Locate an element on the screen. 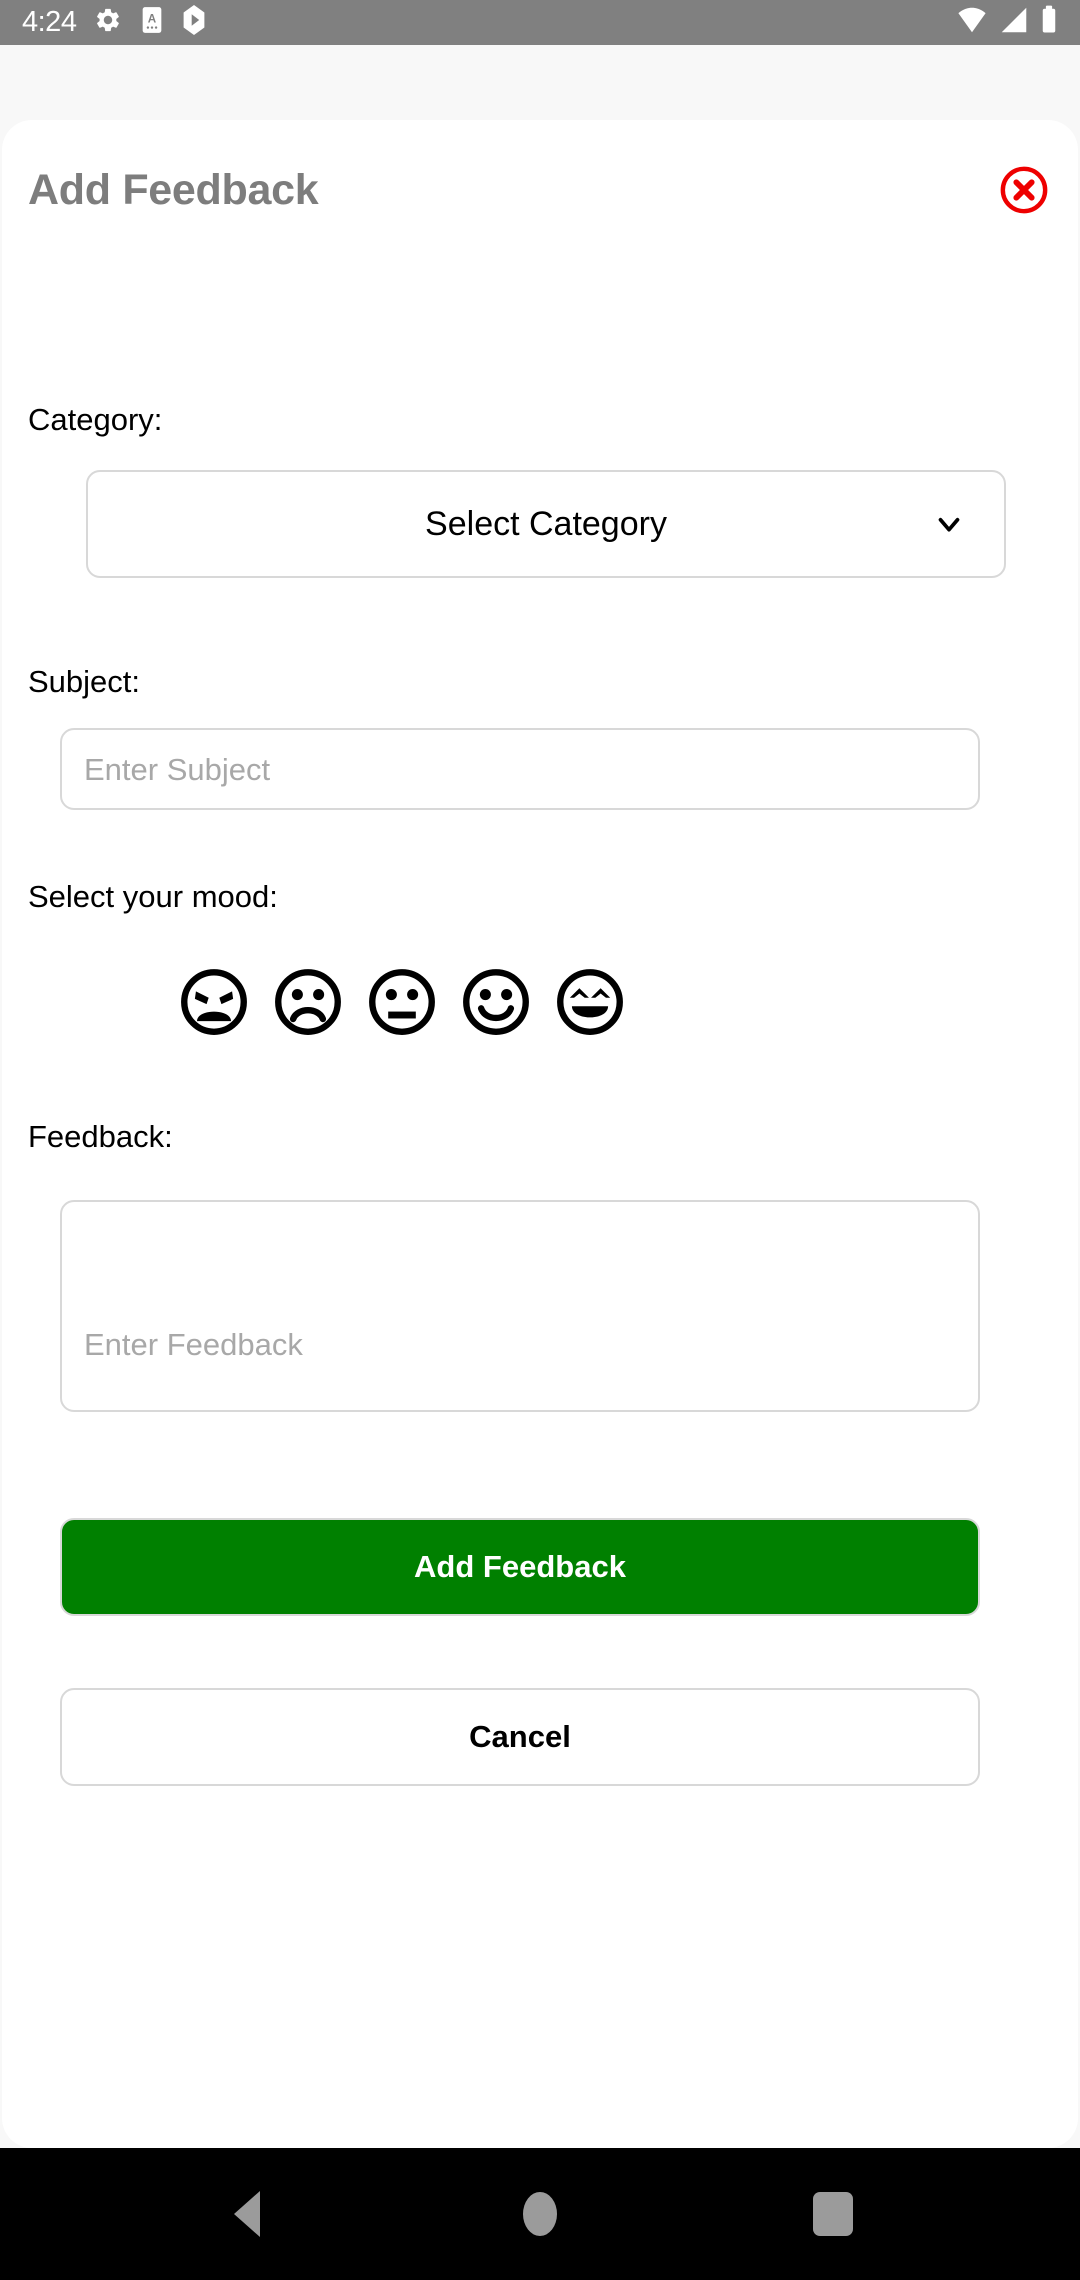 This screenshot has height=2280, width=1080. mood-very-happy-icon is located at coordinates (590, 1002).